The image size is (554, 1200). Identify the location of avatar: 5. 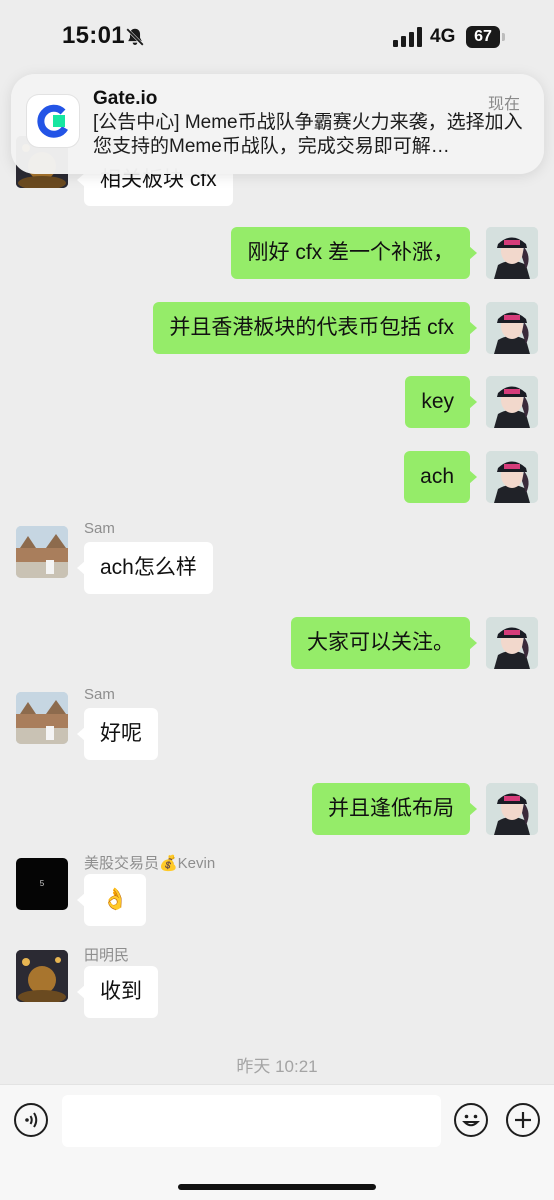
(42, 884).